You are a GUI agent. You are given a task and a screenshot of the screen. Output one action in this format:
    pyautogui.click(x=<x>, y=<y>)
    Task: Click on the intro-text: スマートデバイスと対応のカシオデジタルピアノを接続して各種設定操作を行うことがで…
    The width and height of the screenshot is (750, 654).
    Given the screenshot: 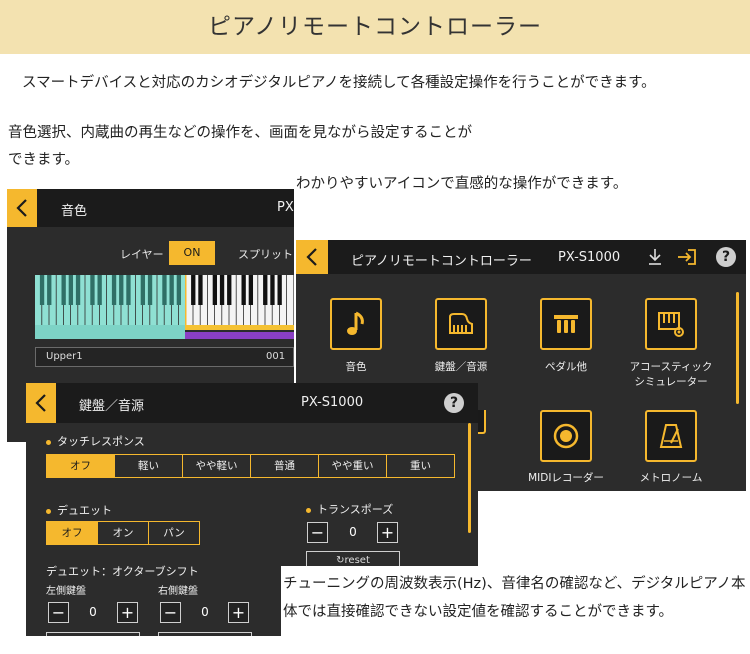 What is the action you would take?
    pyautogui.click(x=339, y=83)
    